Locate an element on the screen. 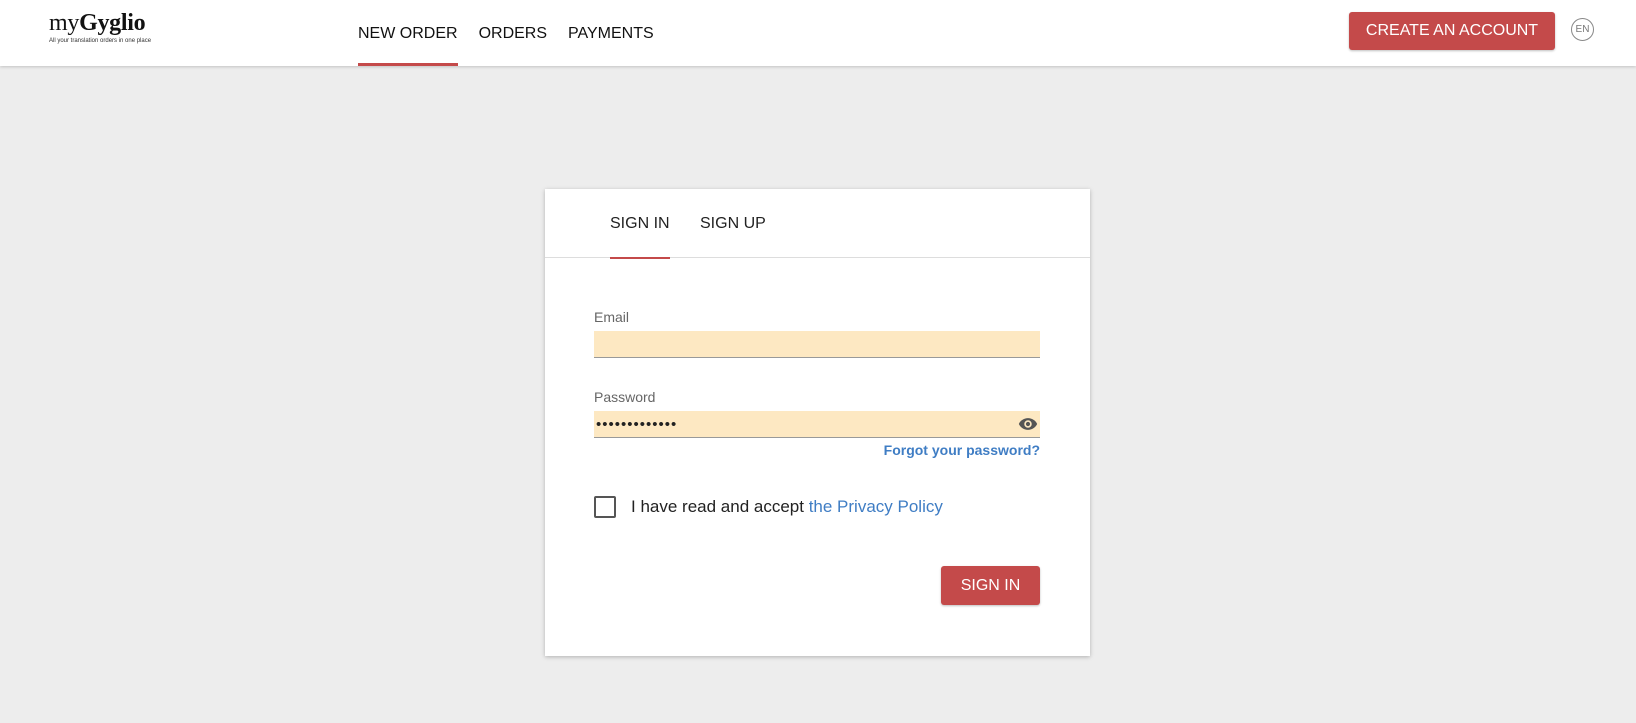 The width and height of the screenshot is (1636, 723). nav-item-payments: PAYMENTS is located at coordinates (611, 33).